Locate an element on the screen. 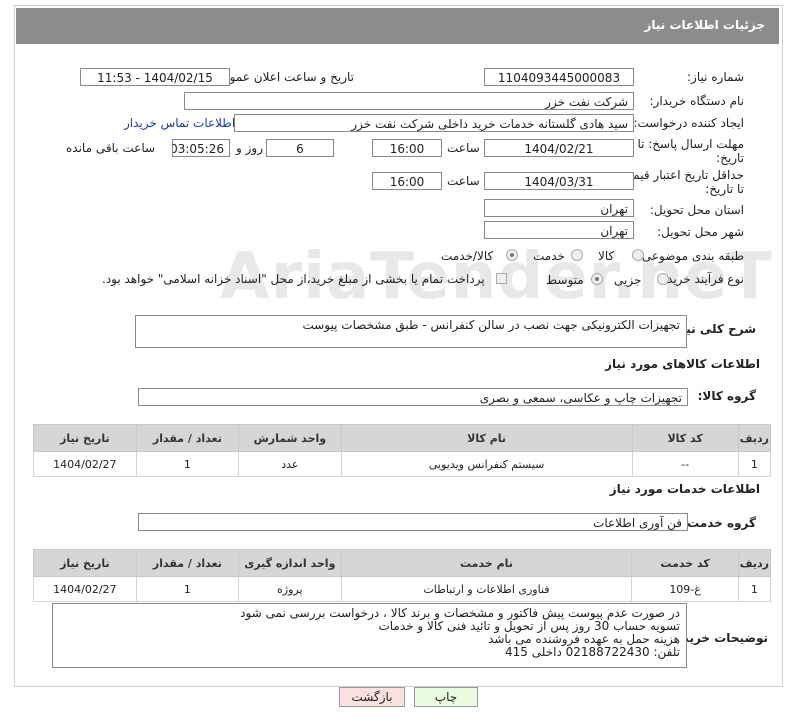  process-medium-radio is located at coordinates (597, 279).